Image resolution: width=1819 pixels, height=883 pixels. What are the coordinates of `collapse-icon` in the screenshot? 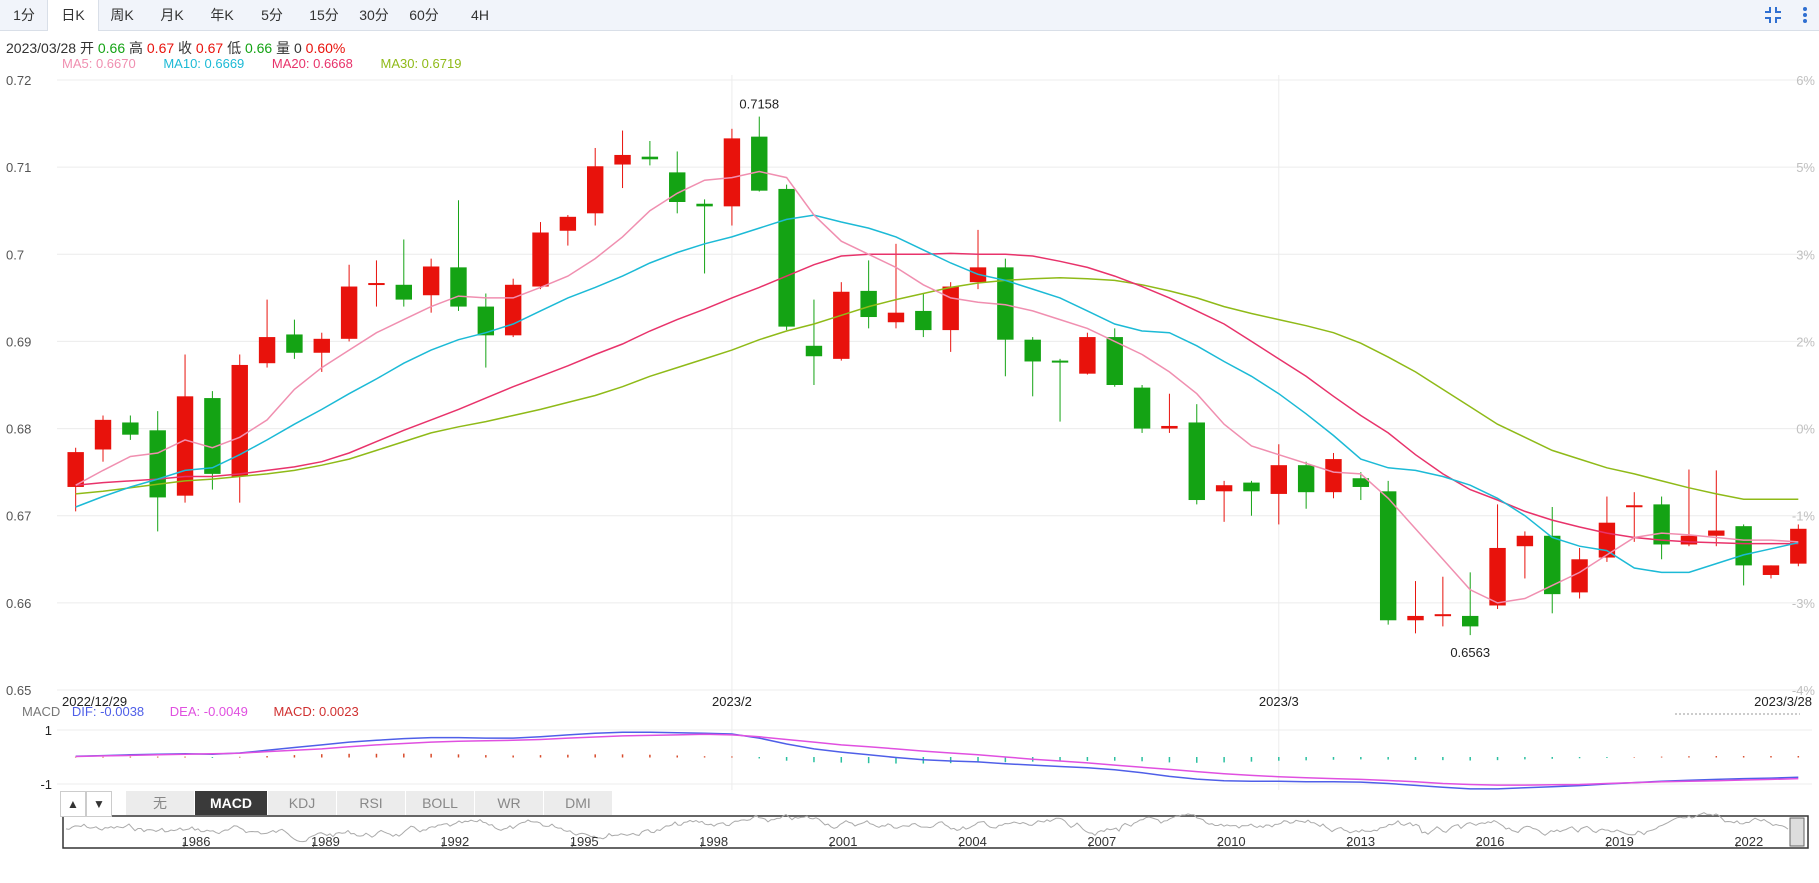 It's located at (1773, 15).